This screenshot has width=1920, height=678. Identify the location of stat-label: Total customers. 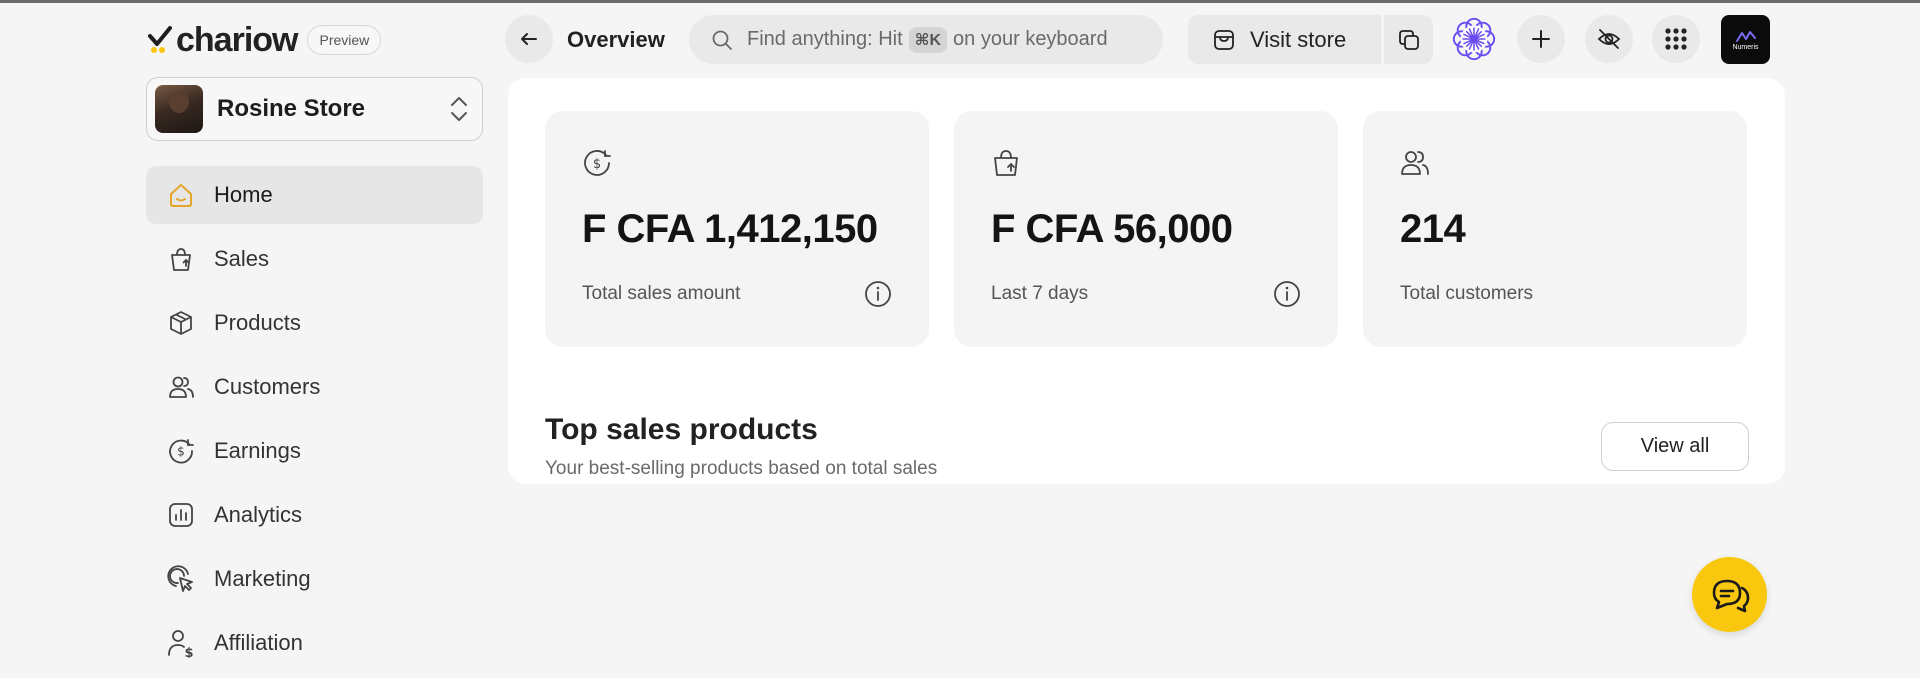
(1467, 293).